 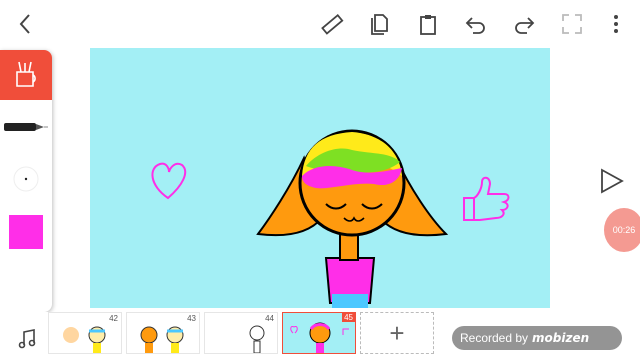 What do you see at coordinates (612, 181) in the screenshot?
I see `play-icon` at bounding box center [612, 181].